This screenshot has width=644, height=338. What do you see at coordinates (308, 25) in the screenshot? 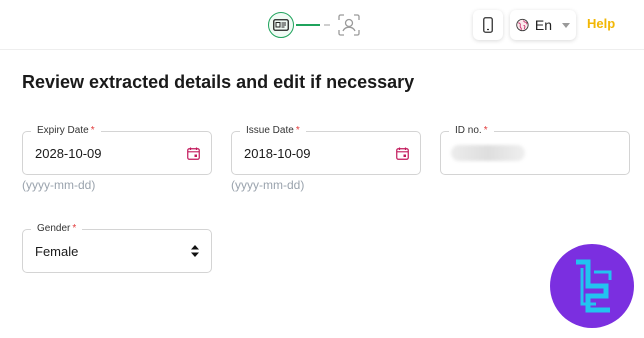
I see `step-connector-complete` at bounding box center [308, 25].